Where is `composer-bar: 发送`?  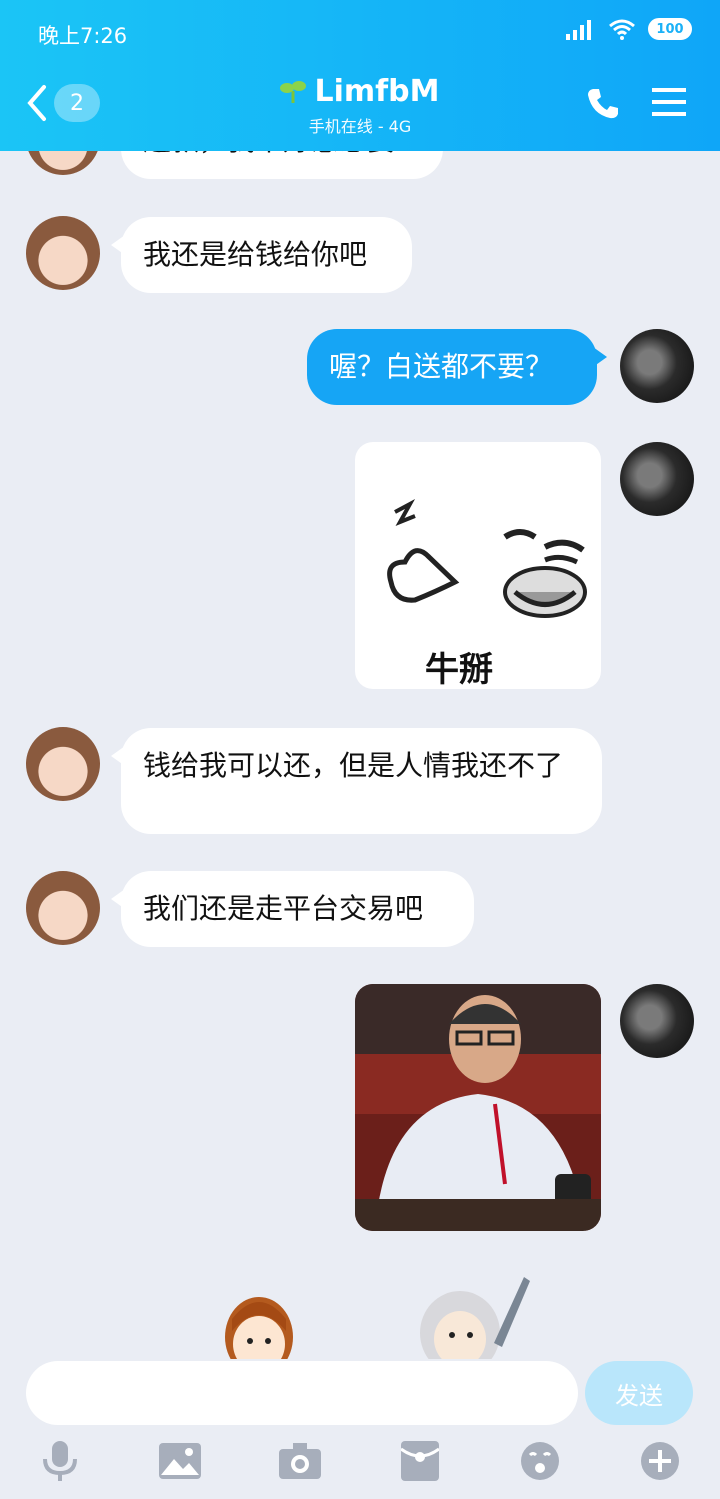 composer-bar: 发送 is located at coordinates (360, 1429).